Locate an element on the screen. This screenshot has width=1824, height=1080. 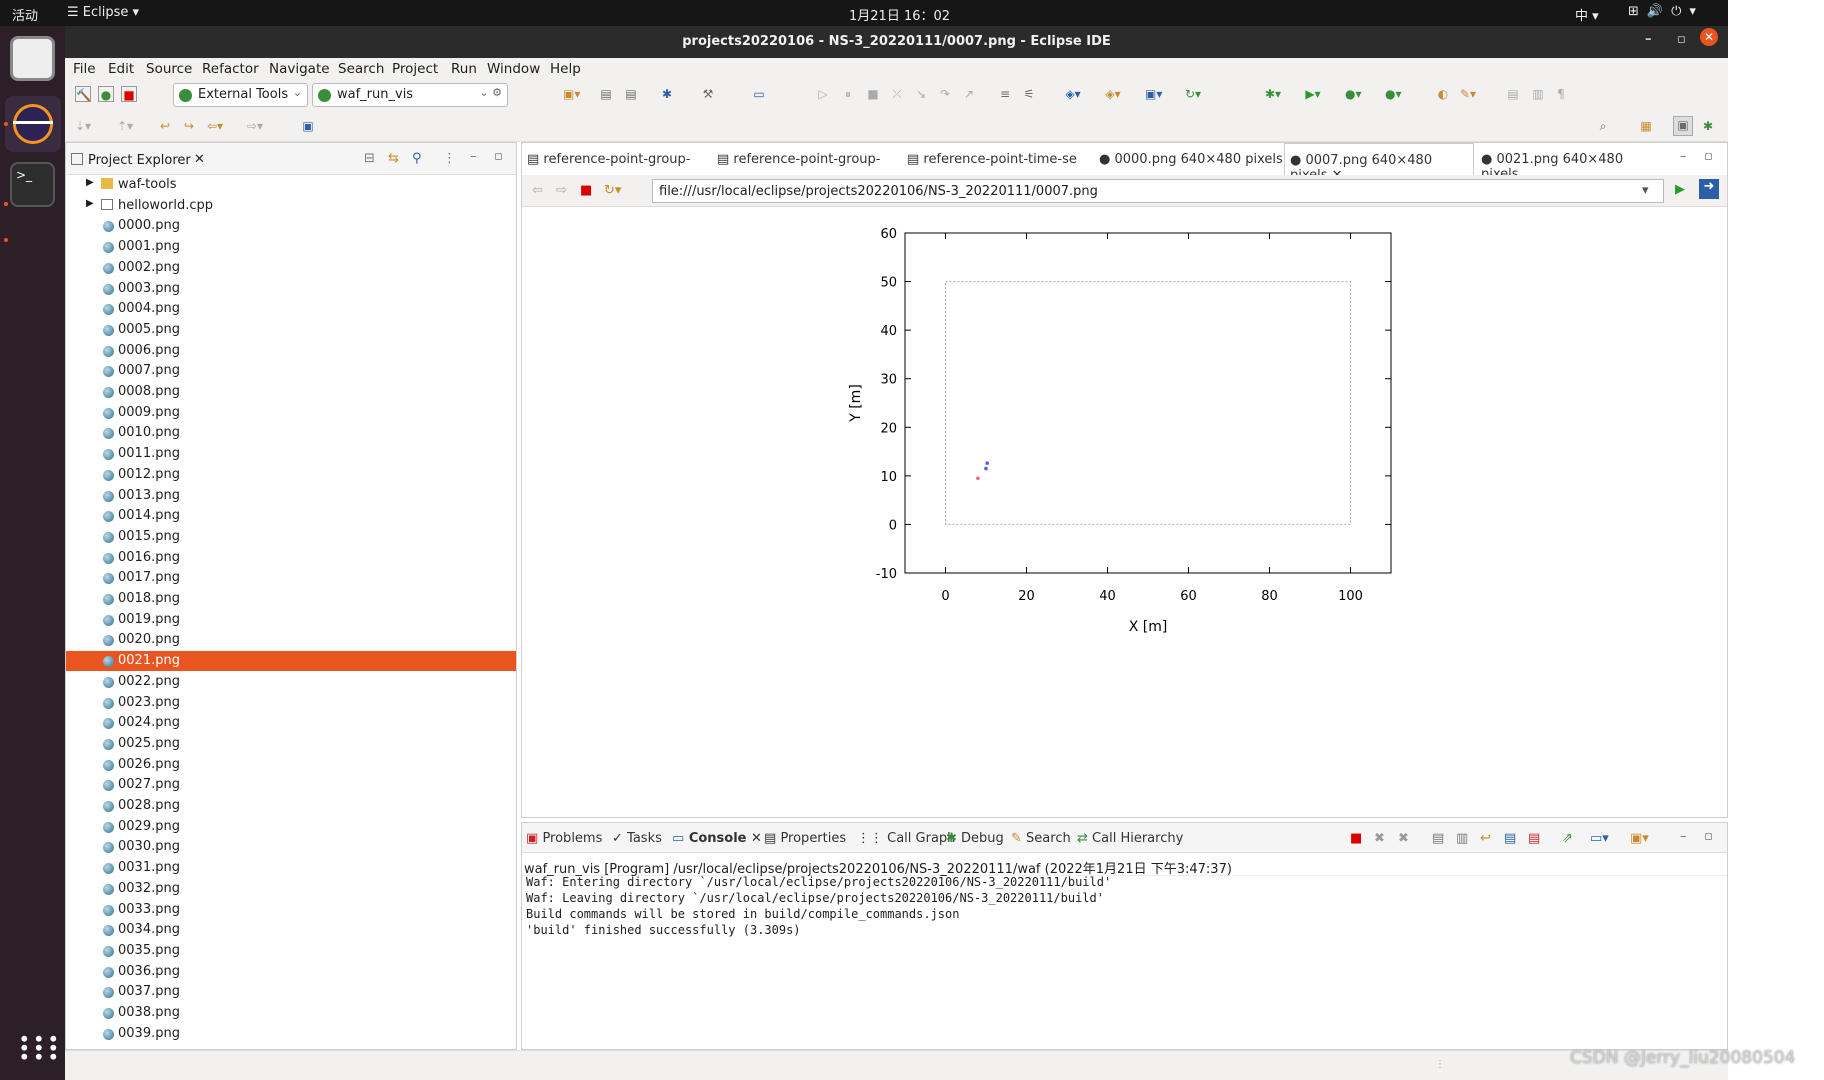
new-folder-icon: ◈▾ is located at coordinates (1113, 94).